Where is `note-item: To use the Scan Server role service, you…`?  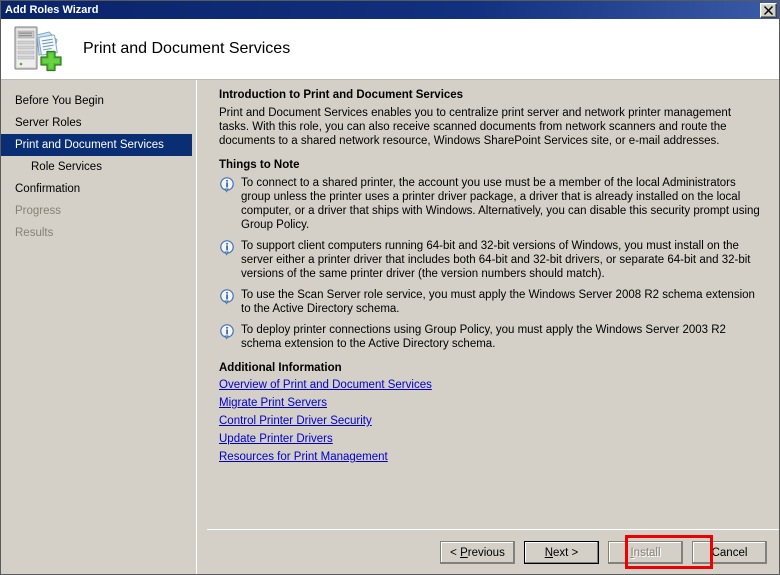
note-item: To use the Scan Server role service, you… is located at coordinates (493, 302).